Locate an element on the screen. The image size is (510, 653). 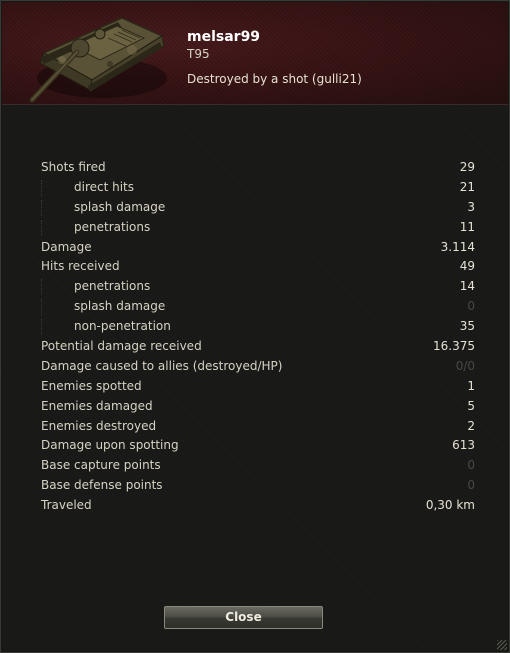
stat-value: 2 is located at coordinates (471, 425).